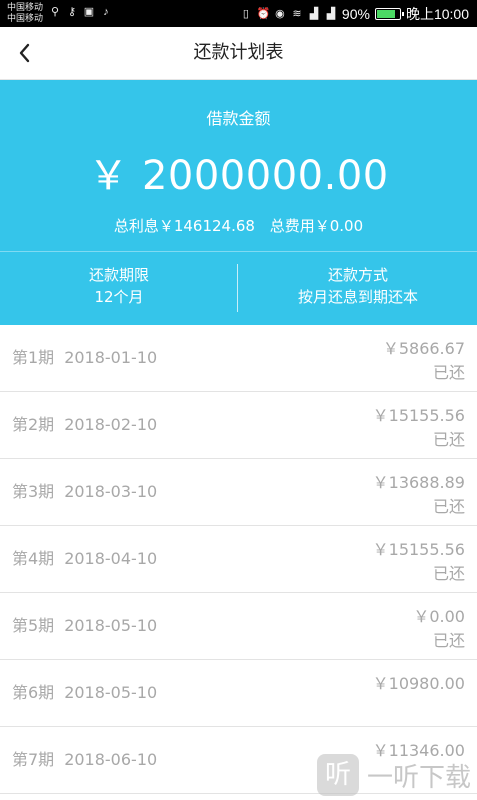 This screenshot has width=477, height=800. Describe the element at coordinates (314, 14) in the screenshot. I see `signal-icon-1: ▟` at that location.